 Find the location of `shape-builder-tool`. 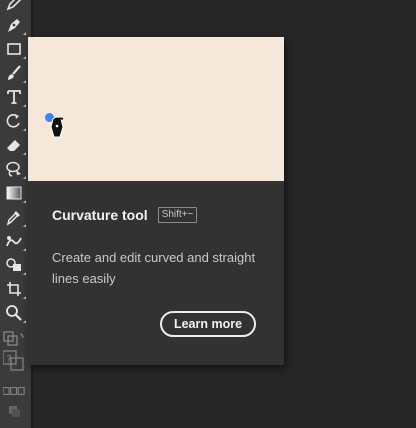

shape-builder-tool is located at coordinates (14, 265).